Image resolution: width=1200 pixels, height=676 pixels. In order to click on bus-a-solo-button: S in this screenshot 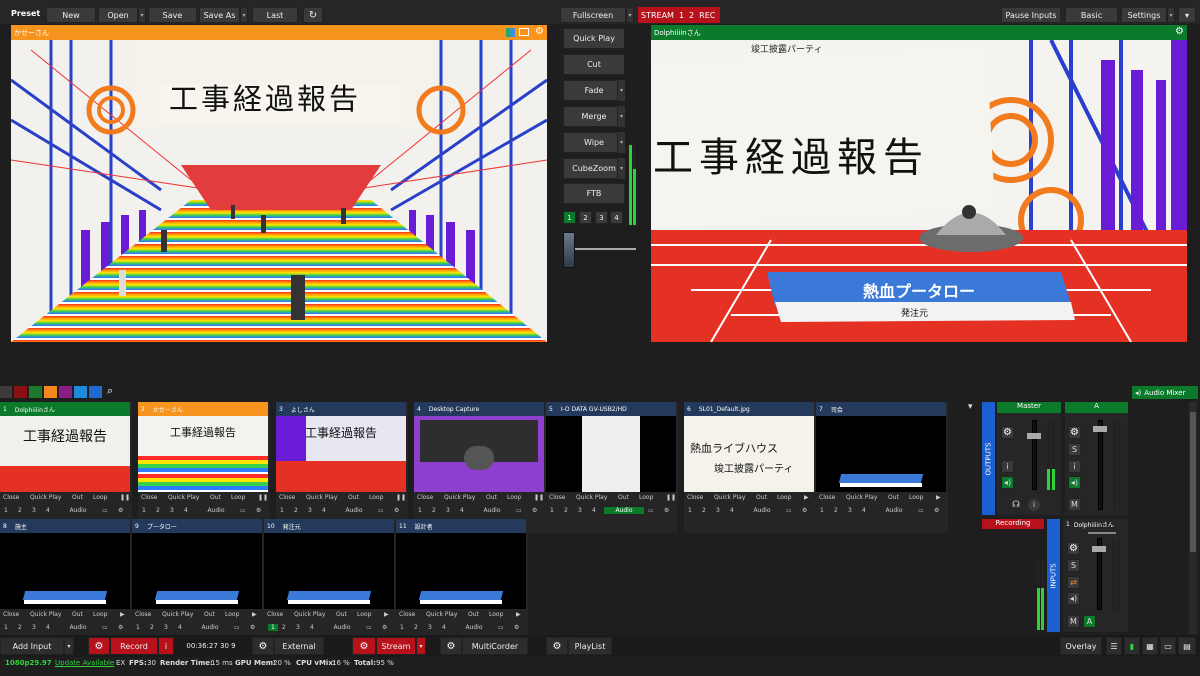, I will do `click(1074, 449)`.